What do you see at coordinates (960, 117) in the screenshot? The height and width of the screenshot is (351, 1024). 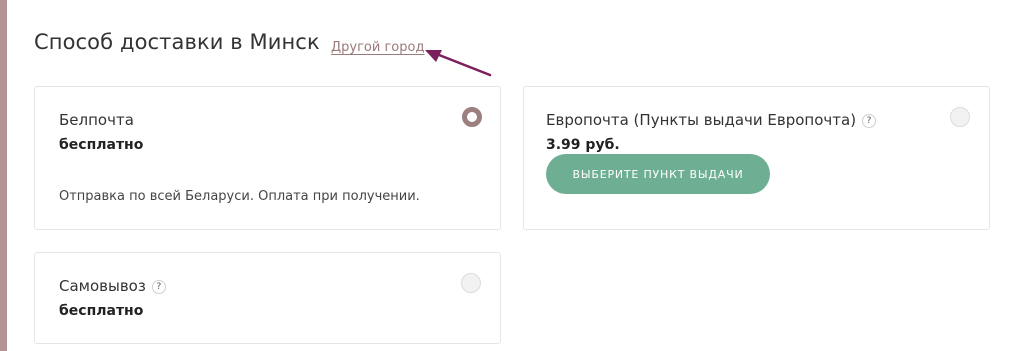 I see `radio-europochta` at bounding box center [960, 117].